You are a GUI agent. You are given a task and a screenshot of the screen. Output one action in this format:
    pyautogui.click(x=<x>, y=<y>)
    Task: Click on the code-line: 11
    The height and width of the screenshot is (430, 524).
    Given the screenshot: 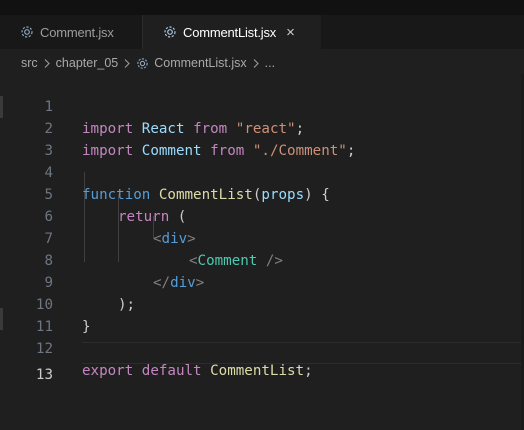 What is the action you would take?
    pyautogui.click(x=262, y=314)
    